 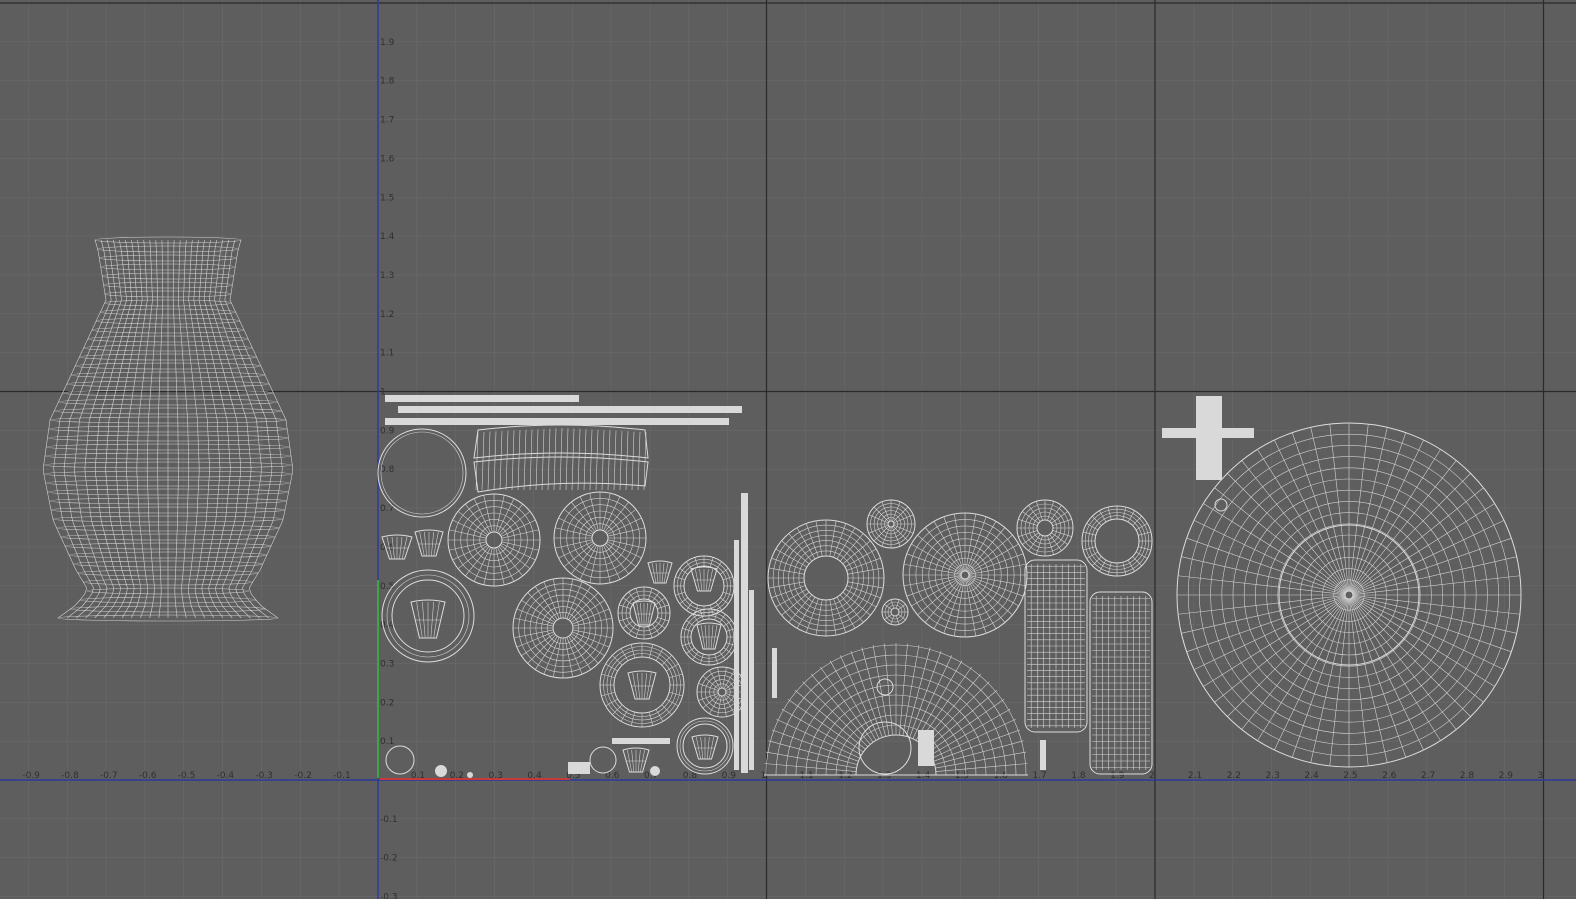 What do you see at coordinates (70, 776) in the screenshot?
I see `u-tick-label: -0.8` at bounding box center [70, 776].